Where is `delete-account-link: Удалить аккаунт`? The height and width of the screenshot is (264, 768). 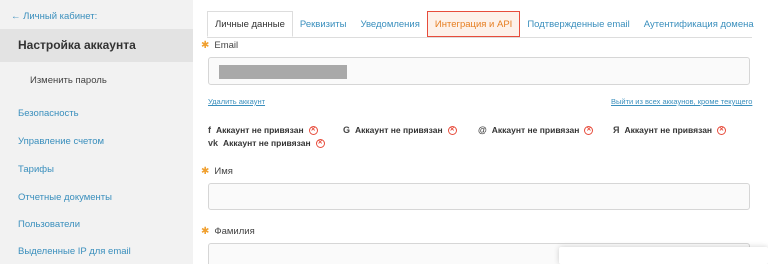 delete-account-link: Удалить аккаунт is located at coordinates (236, 101).